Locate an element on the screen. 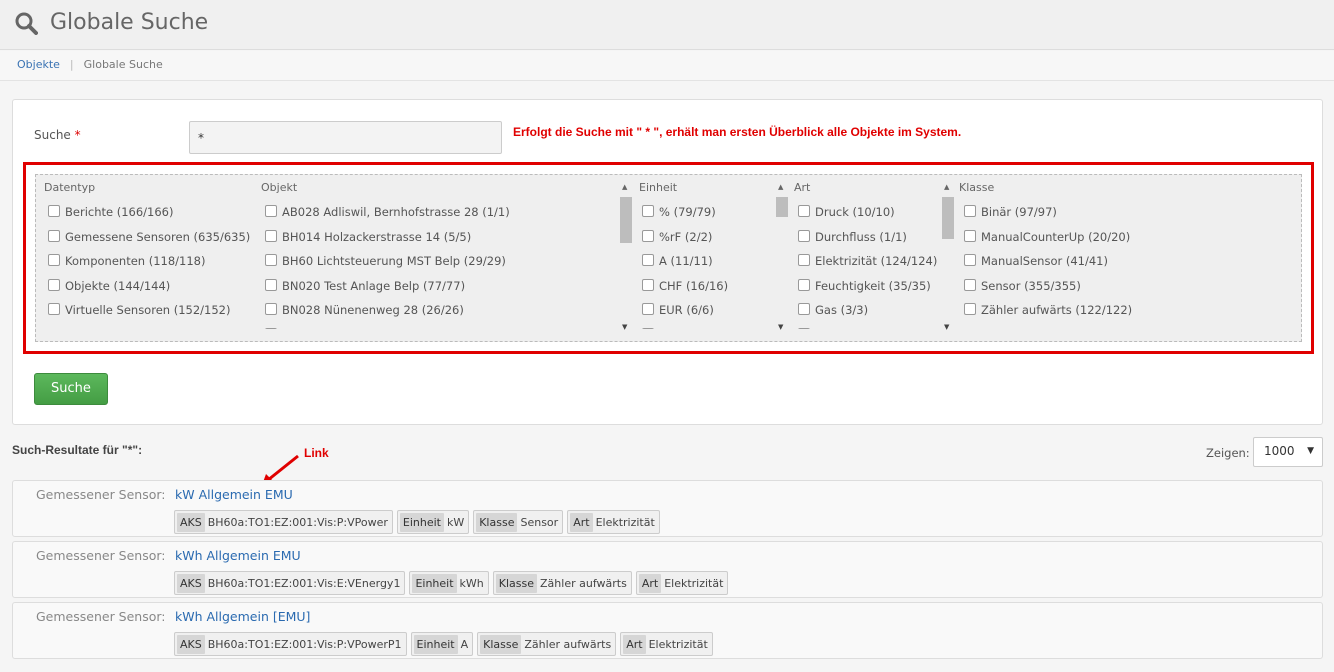 The image size is (1334, 672). filter-option-label: Feuchtigkeit (35/35) is located at coordinates (873, 285).